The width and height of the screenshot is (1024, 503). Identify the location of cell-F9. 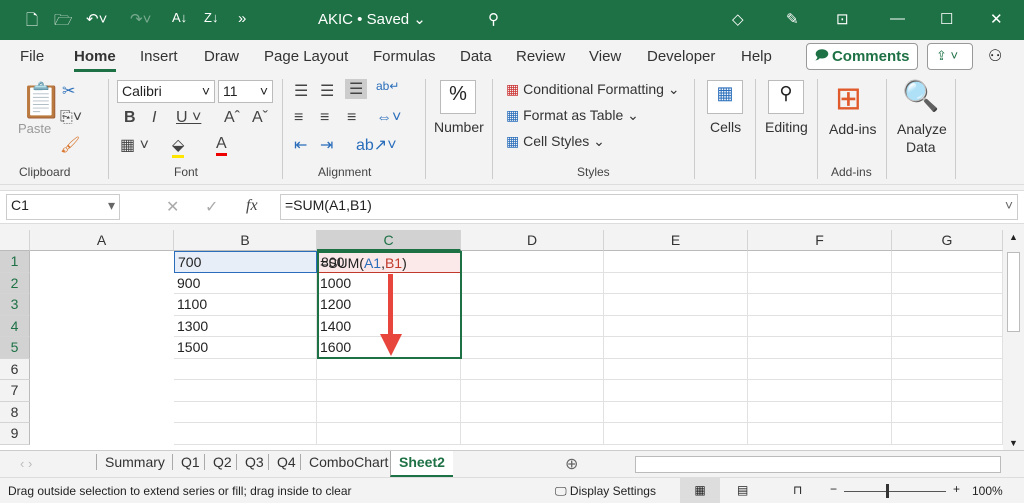
(947, 434).